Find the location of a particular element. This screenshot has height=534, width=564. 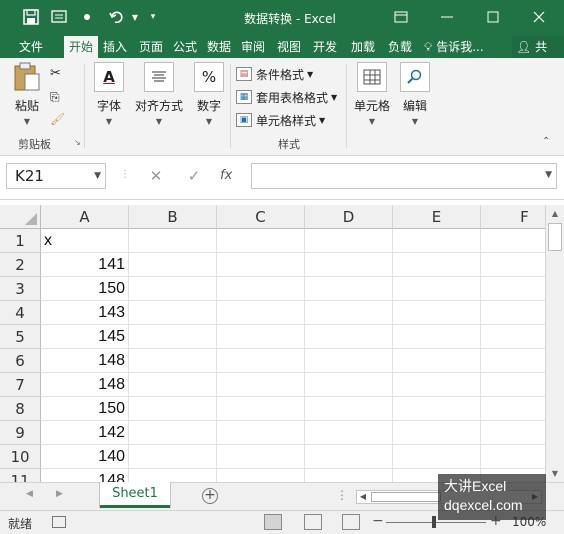

row-header: 11 is located at coordinates (20, 475).